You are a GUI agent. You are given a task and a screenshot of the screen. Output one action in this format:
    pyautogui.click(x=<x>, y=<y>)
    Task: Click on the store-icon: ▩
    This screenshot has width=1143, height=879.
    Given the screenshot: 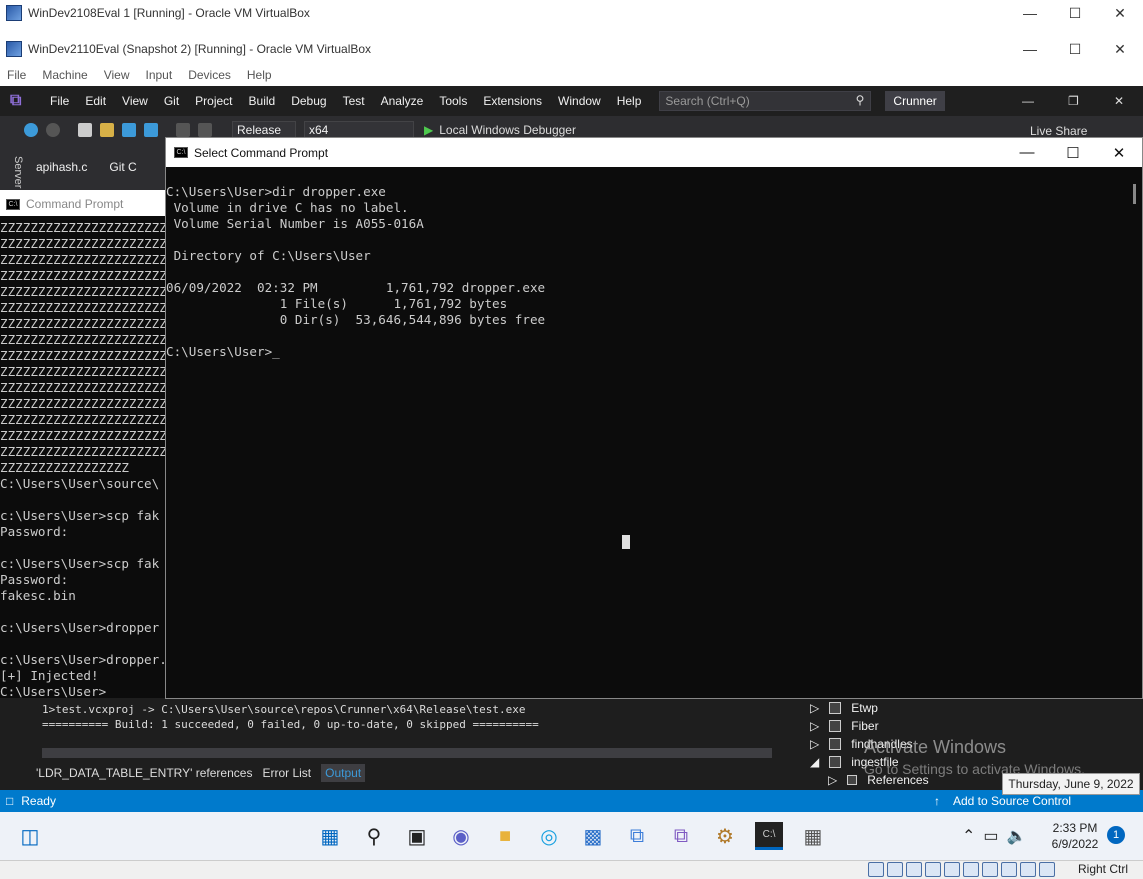 What is the action you would take?
    pyautogui.click(x=593, y=836)
    